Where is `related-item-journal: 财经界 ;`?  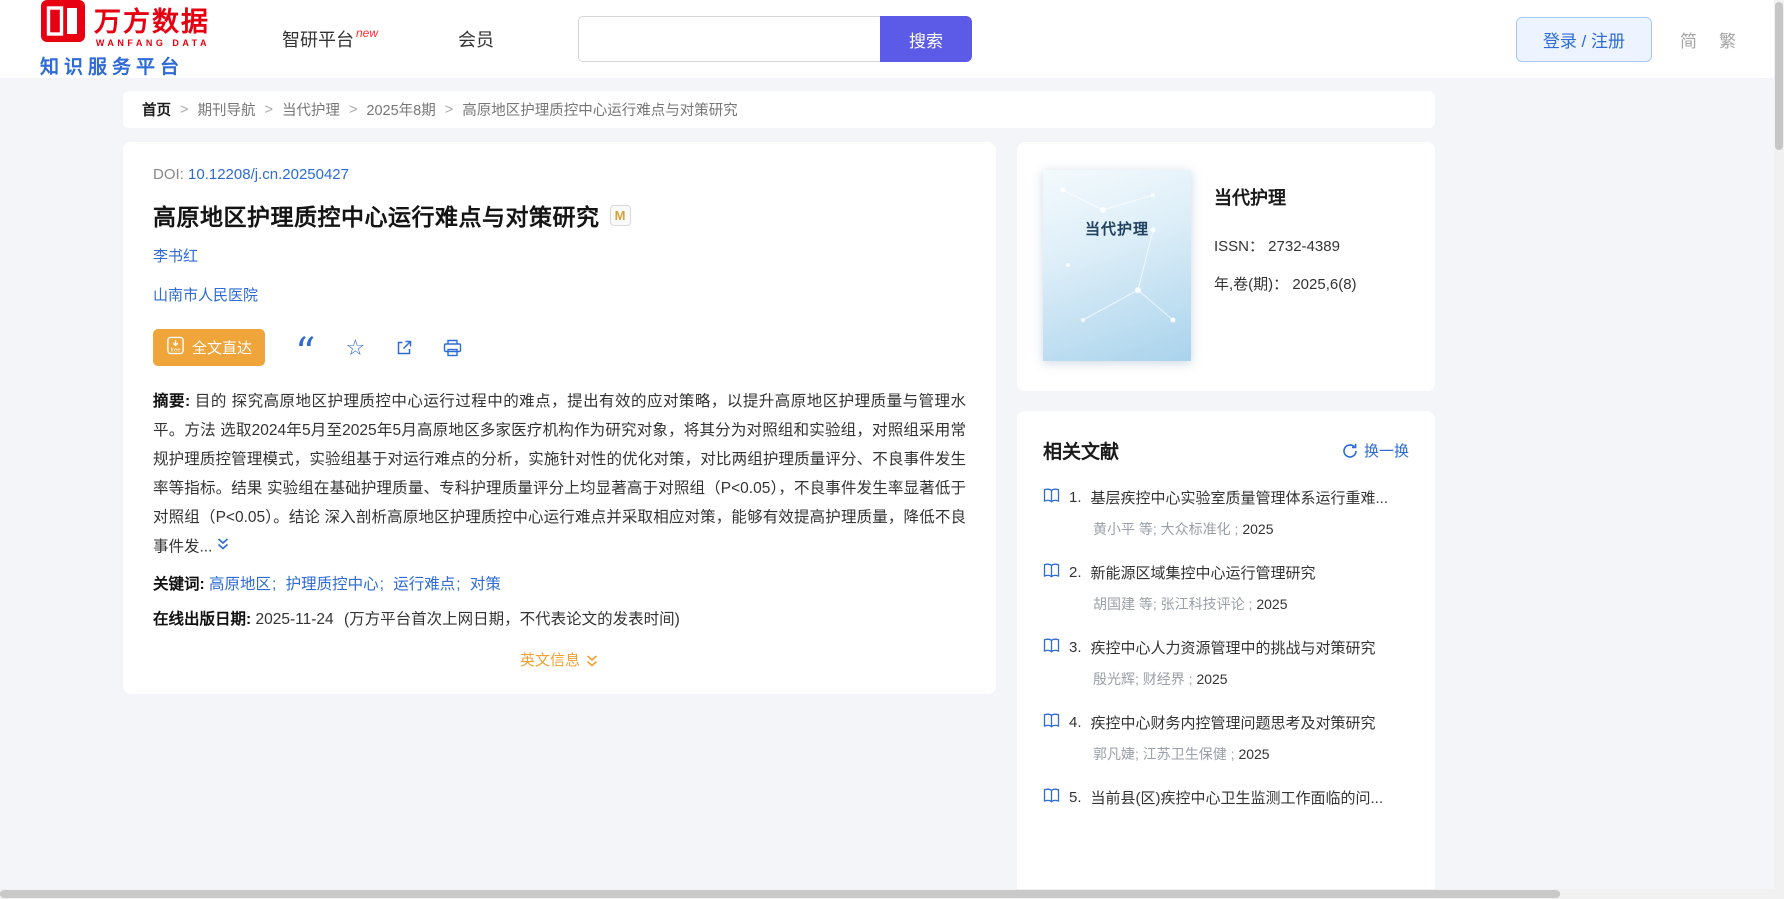 related-item-journal: 财经界 ; is located at coordinates (1168, 679).